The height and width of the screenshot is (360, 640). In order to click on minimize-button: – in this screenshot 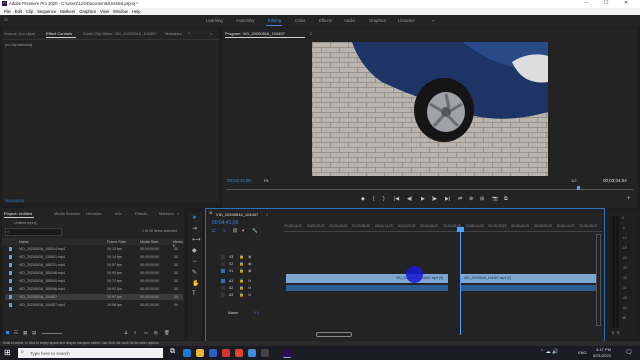, I will do `click(586, 3)`.